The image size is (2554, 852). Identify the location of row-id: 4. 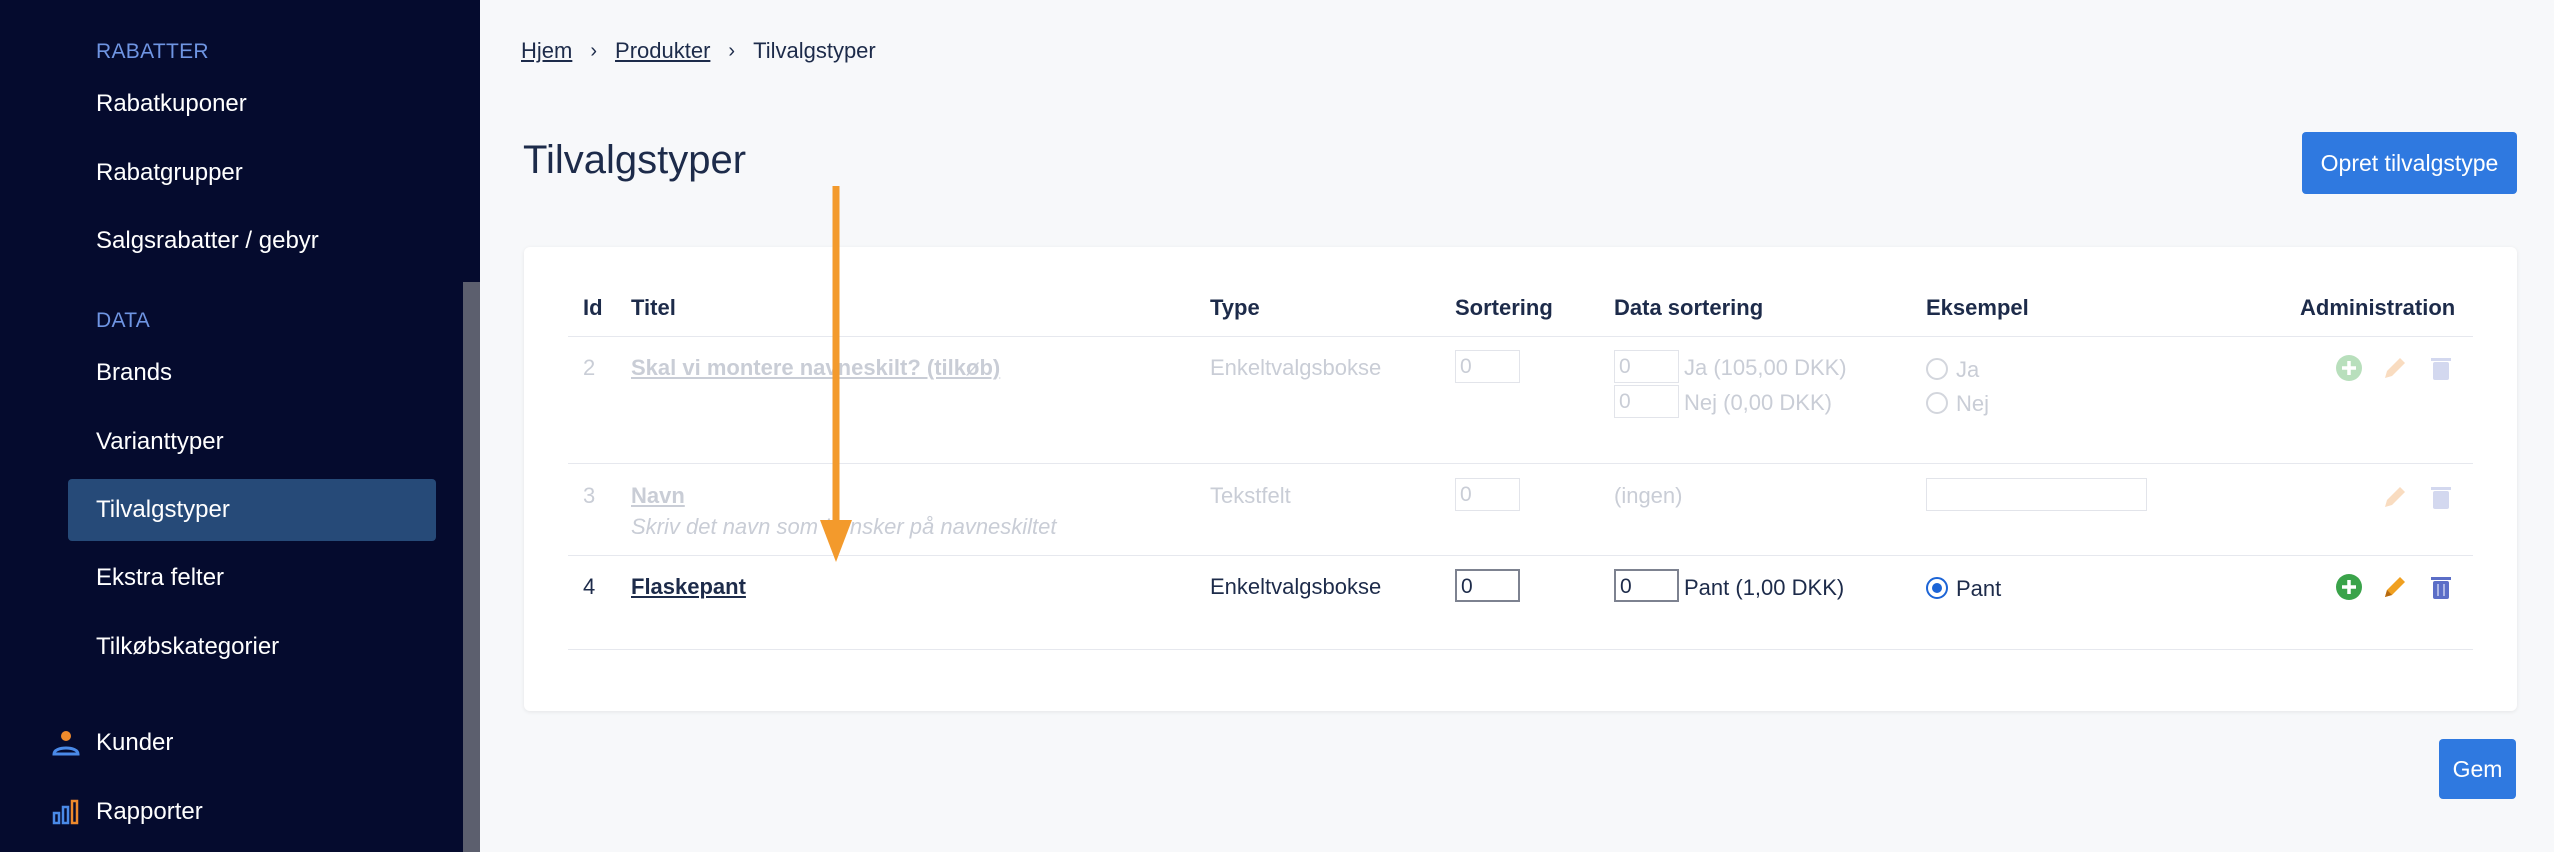
(589, 586).